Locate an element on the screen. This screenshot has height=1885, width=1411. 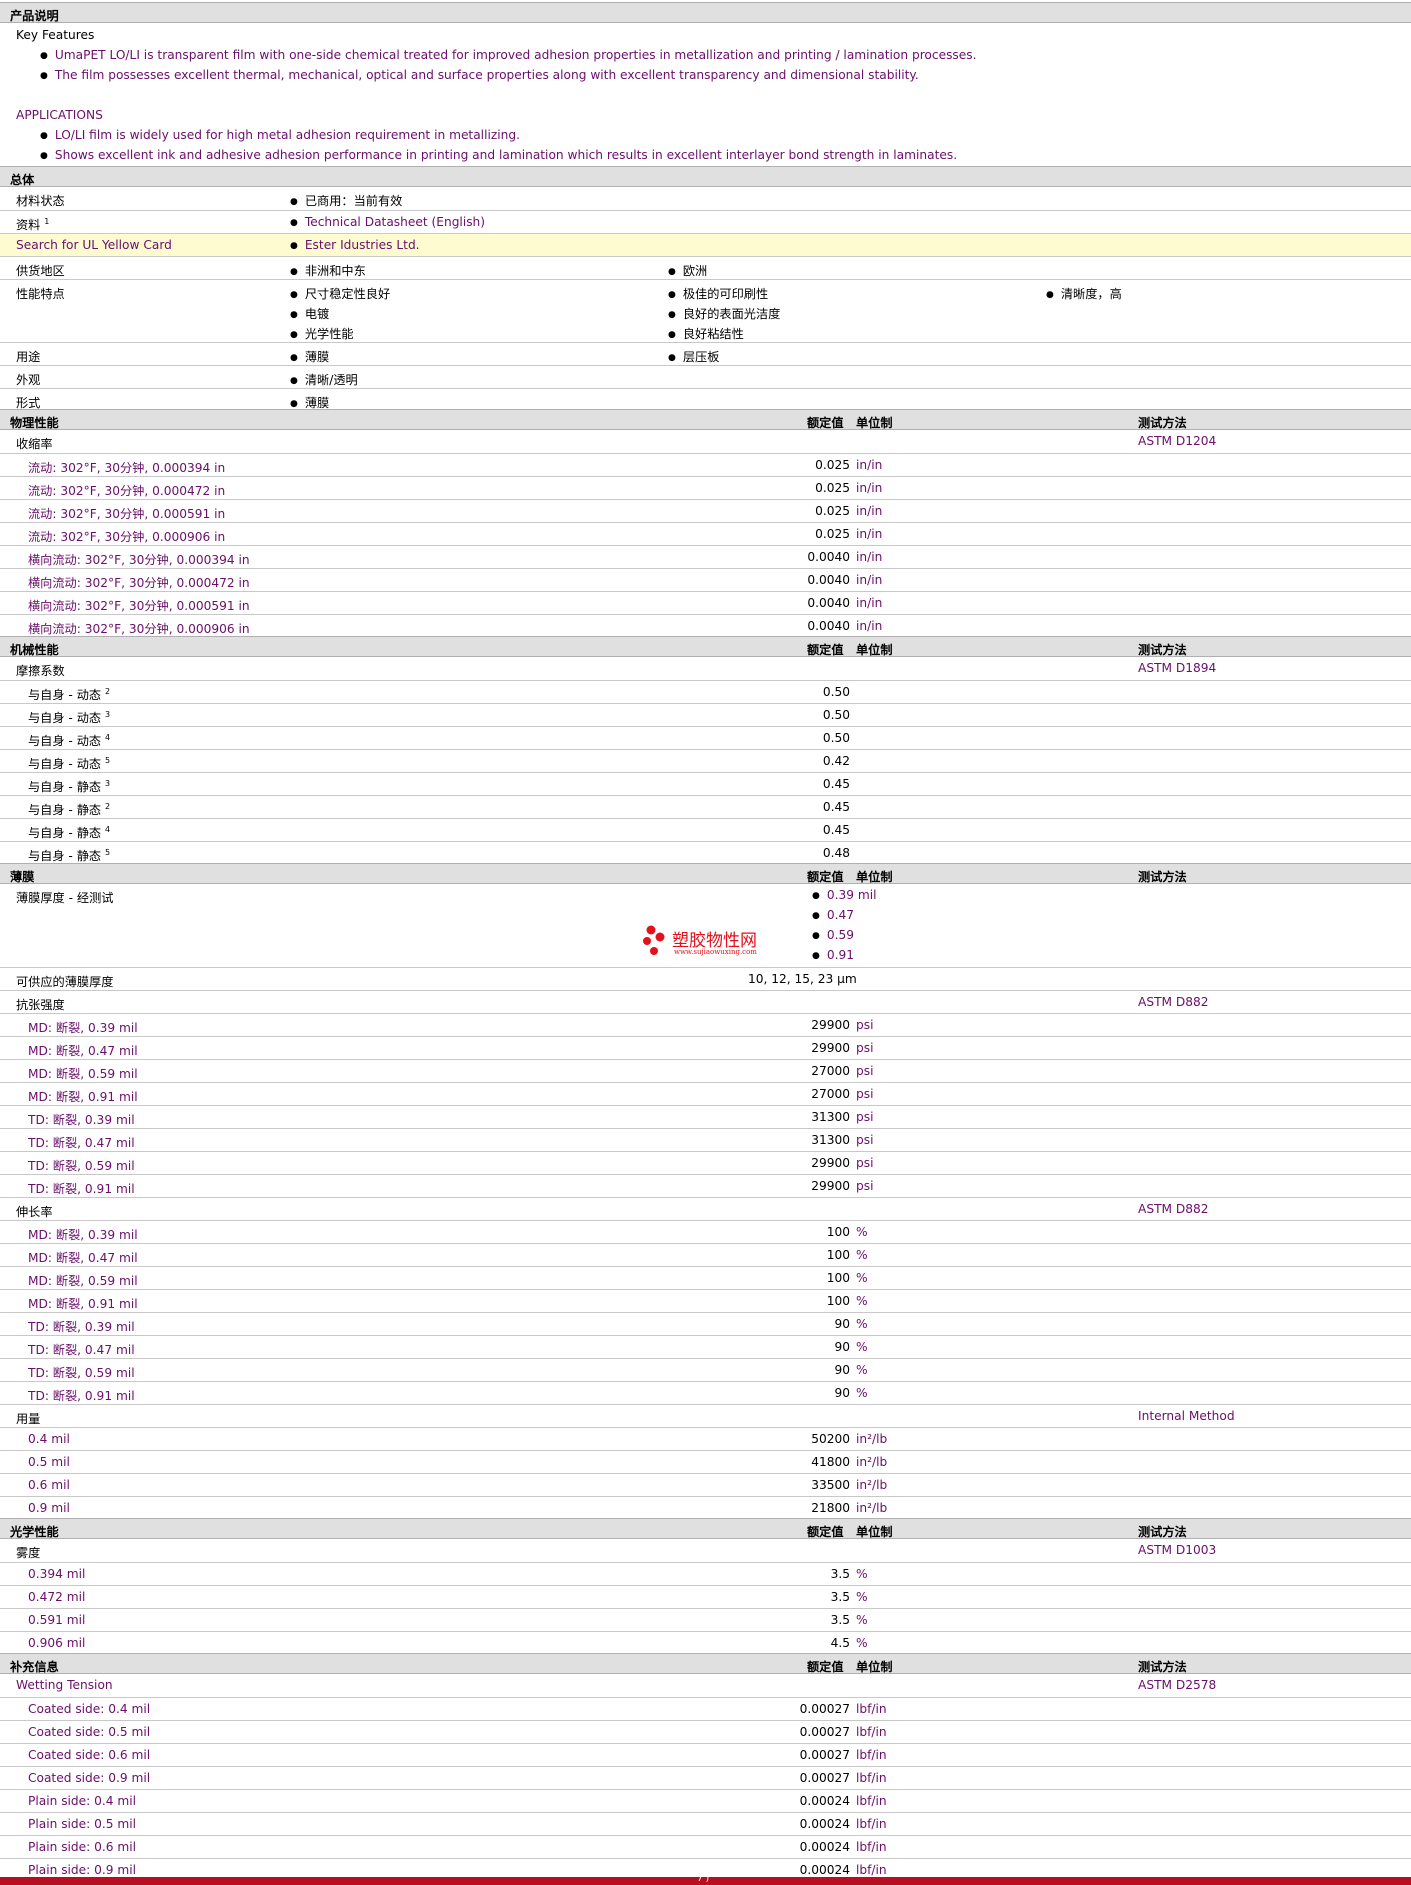
data-row: 与自身 - 动态 2 0.50 is located at coordinates (705, 691).